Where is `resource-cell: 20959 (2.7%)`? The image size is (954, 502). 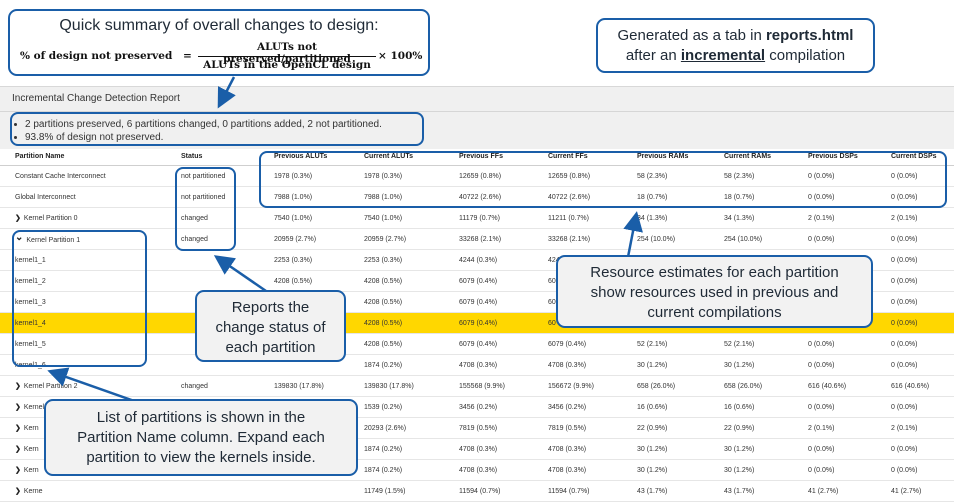 resource-cell: 20959 (2.7%) is located at coordinates (319, 239).